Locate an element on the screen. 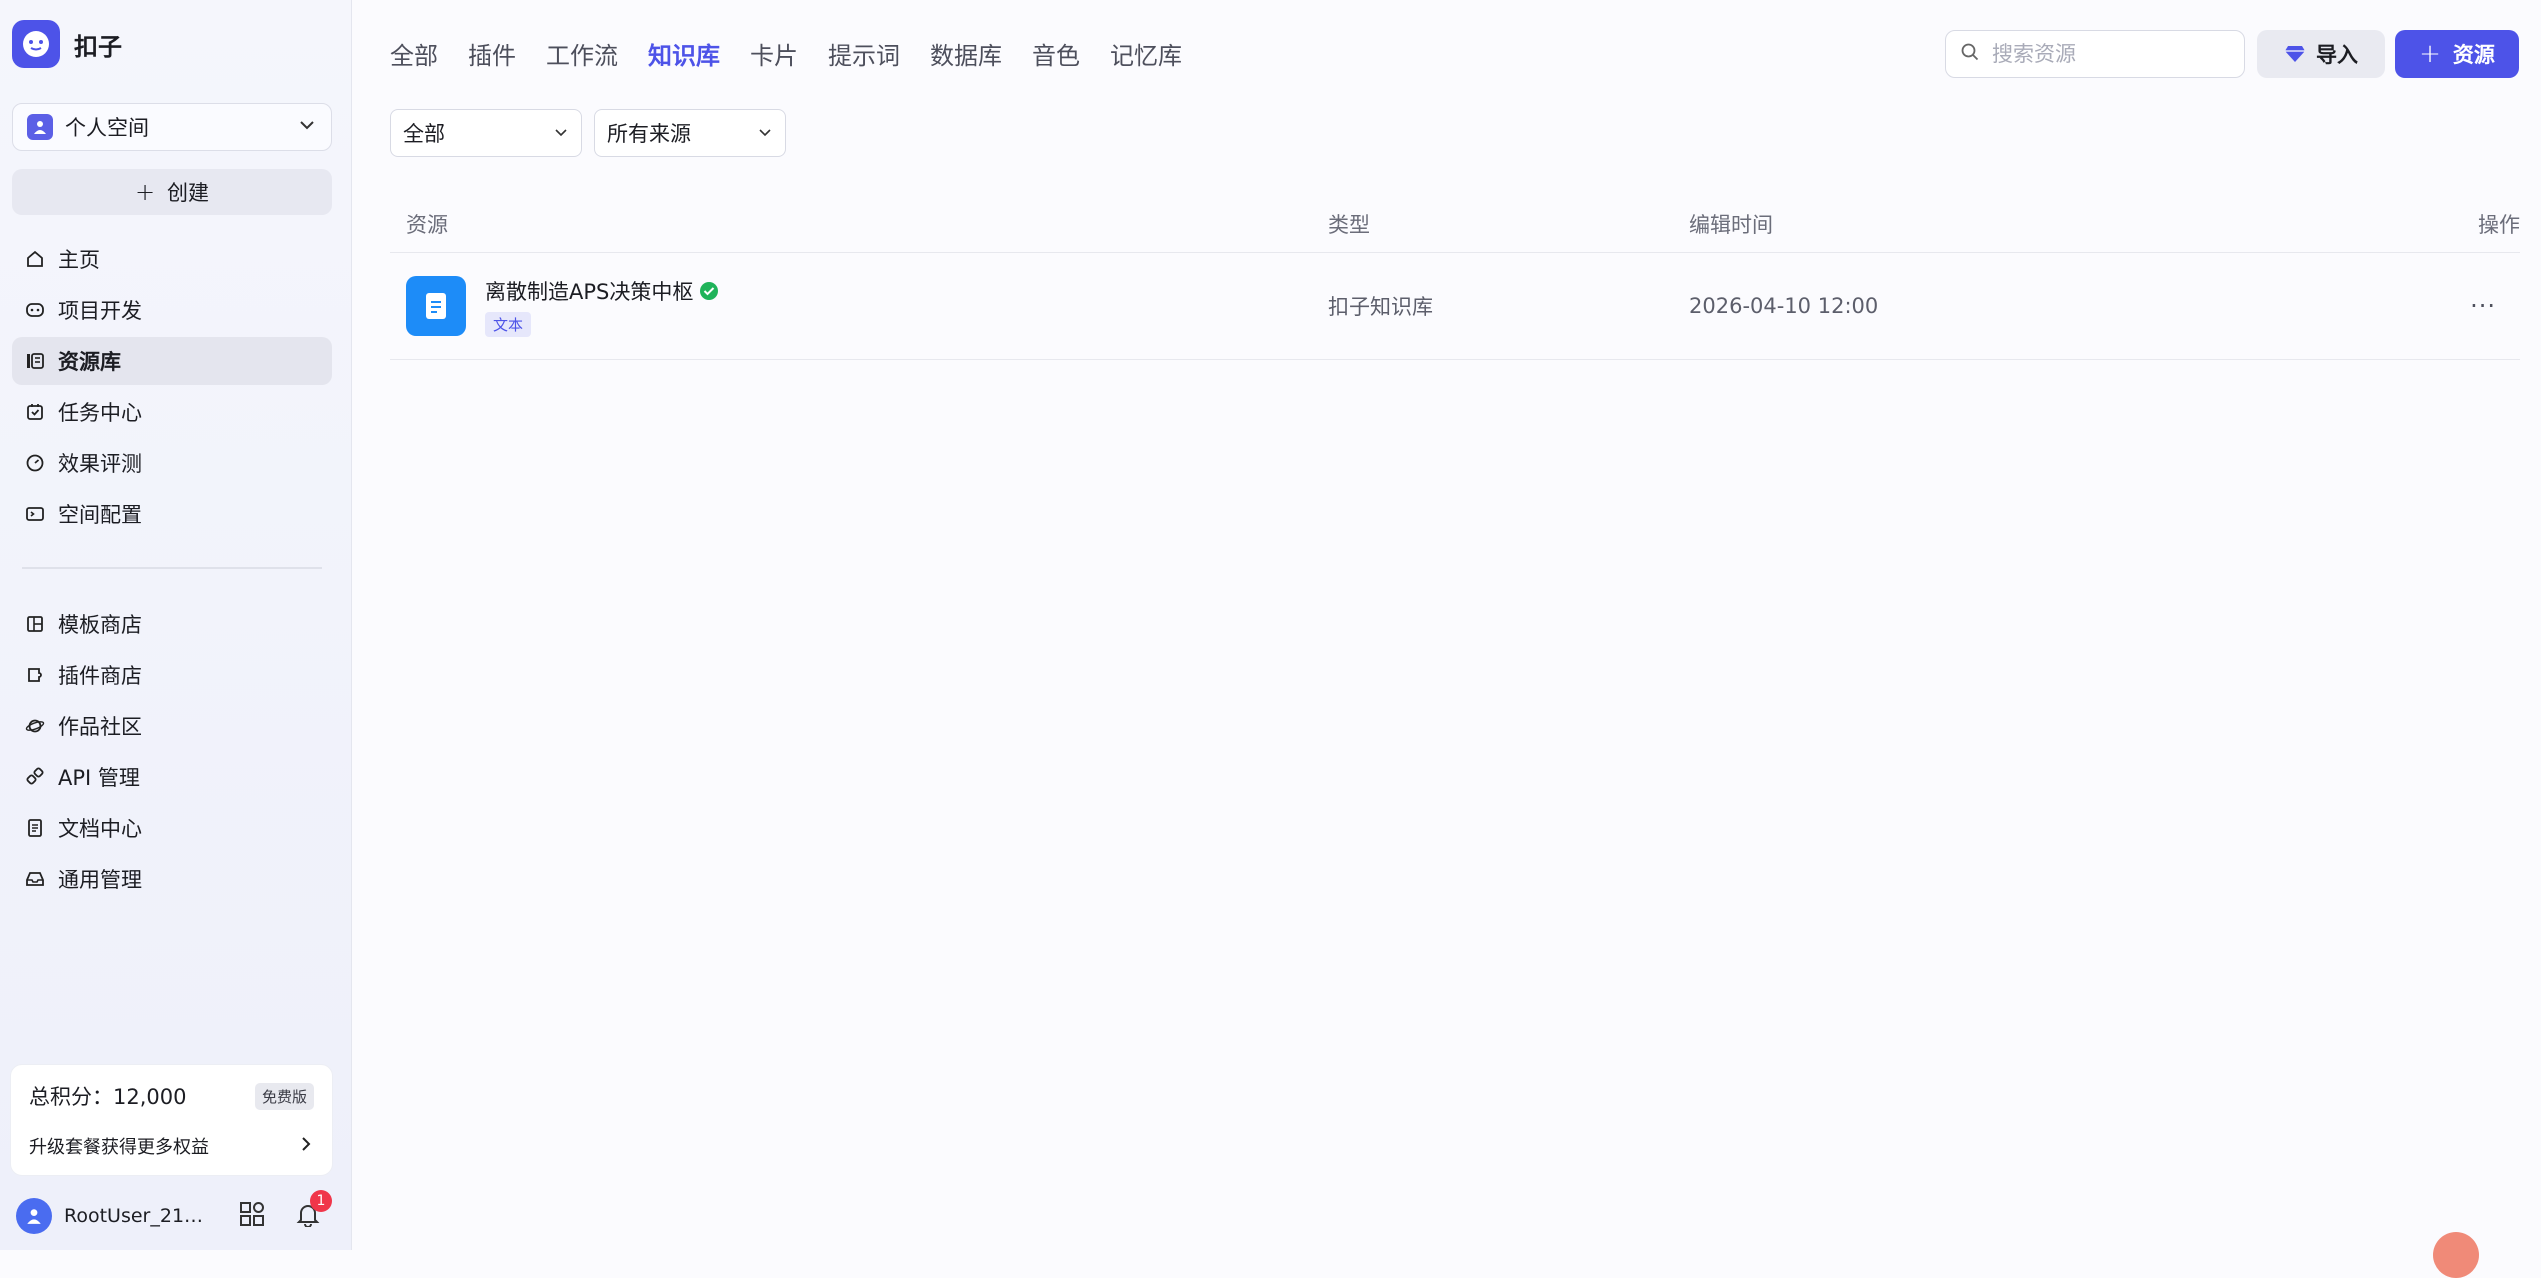 This screenshot has width=2541, height=1278. resource-edit-time: 2026-04-10 12:00 is located at coordinates (1784, 306).